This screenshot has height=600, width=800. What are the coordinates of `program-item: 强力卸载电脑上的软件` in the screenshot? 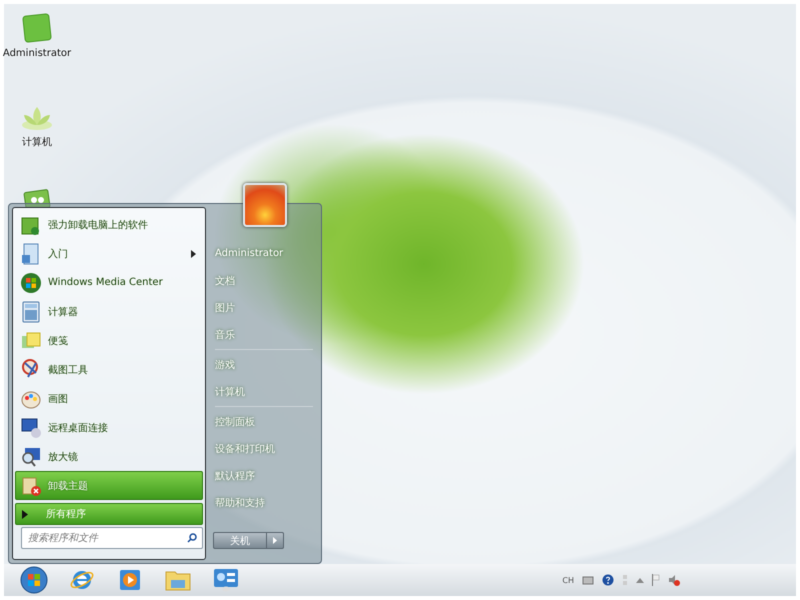 It's located at (109, 224).